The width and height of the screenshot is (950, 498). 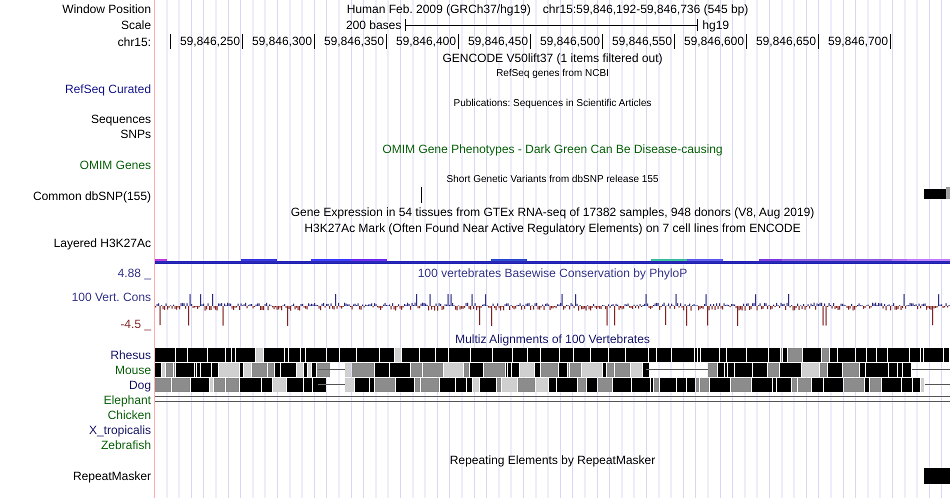 I want to click on track-label: Scale, so click(x=135, y=25).